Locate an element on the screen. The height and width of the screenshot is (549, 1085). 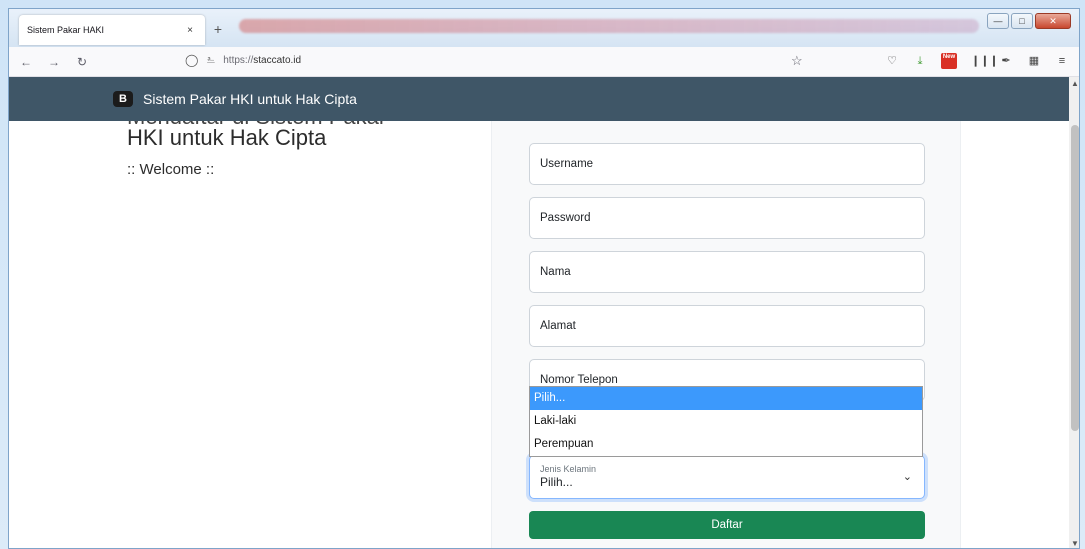
bootstrap-logo-icon: B is located at coordinates (123, 99).